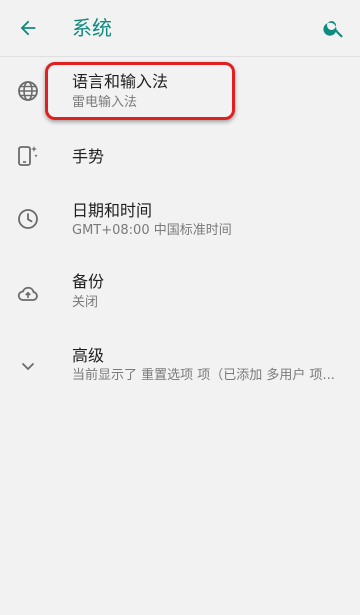  What do you see at coordinates (88, 281) in the screenshot?
I see `item-title: 备份` at bounding box center [88, 281].